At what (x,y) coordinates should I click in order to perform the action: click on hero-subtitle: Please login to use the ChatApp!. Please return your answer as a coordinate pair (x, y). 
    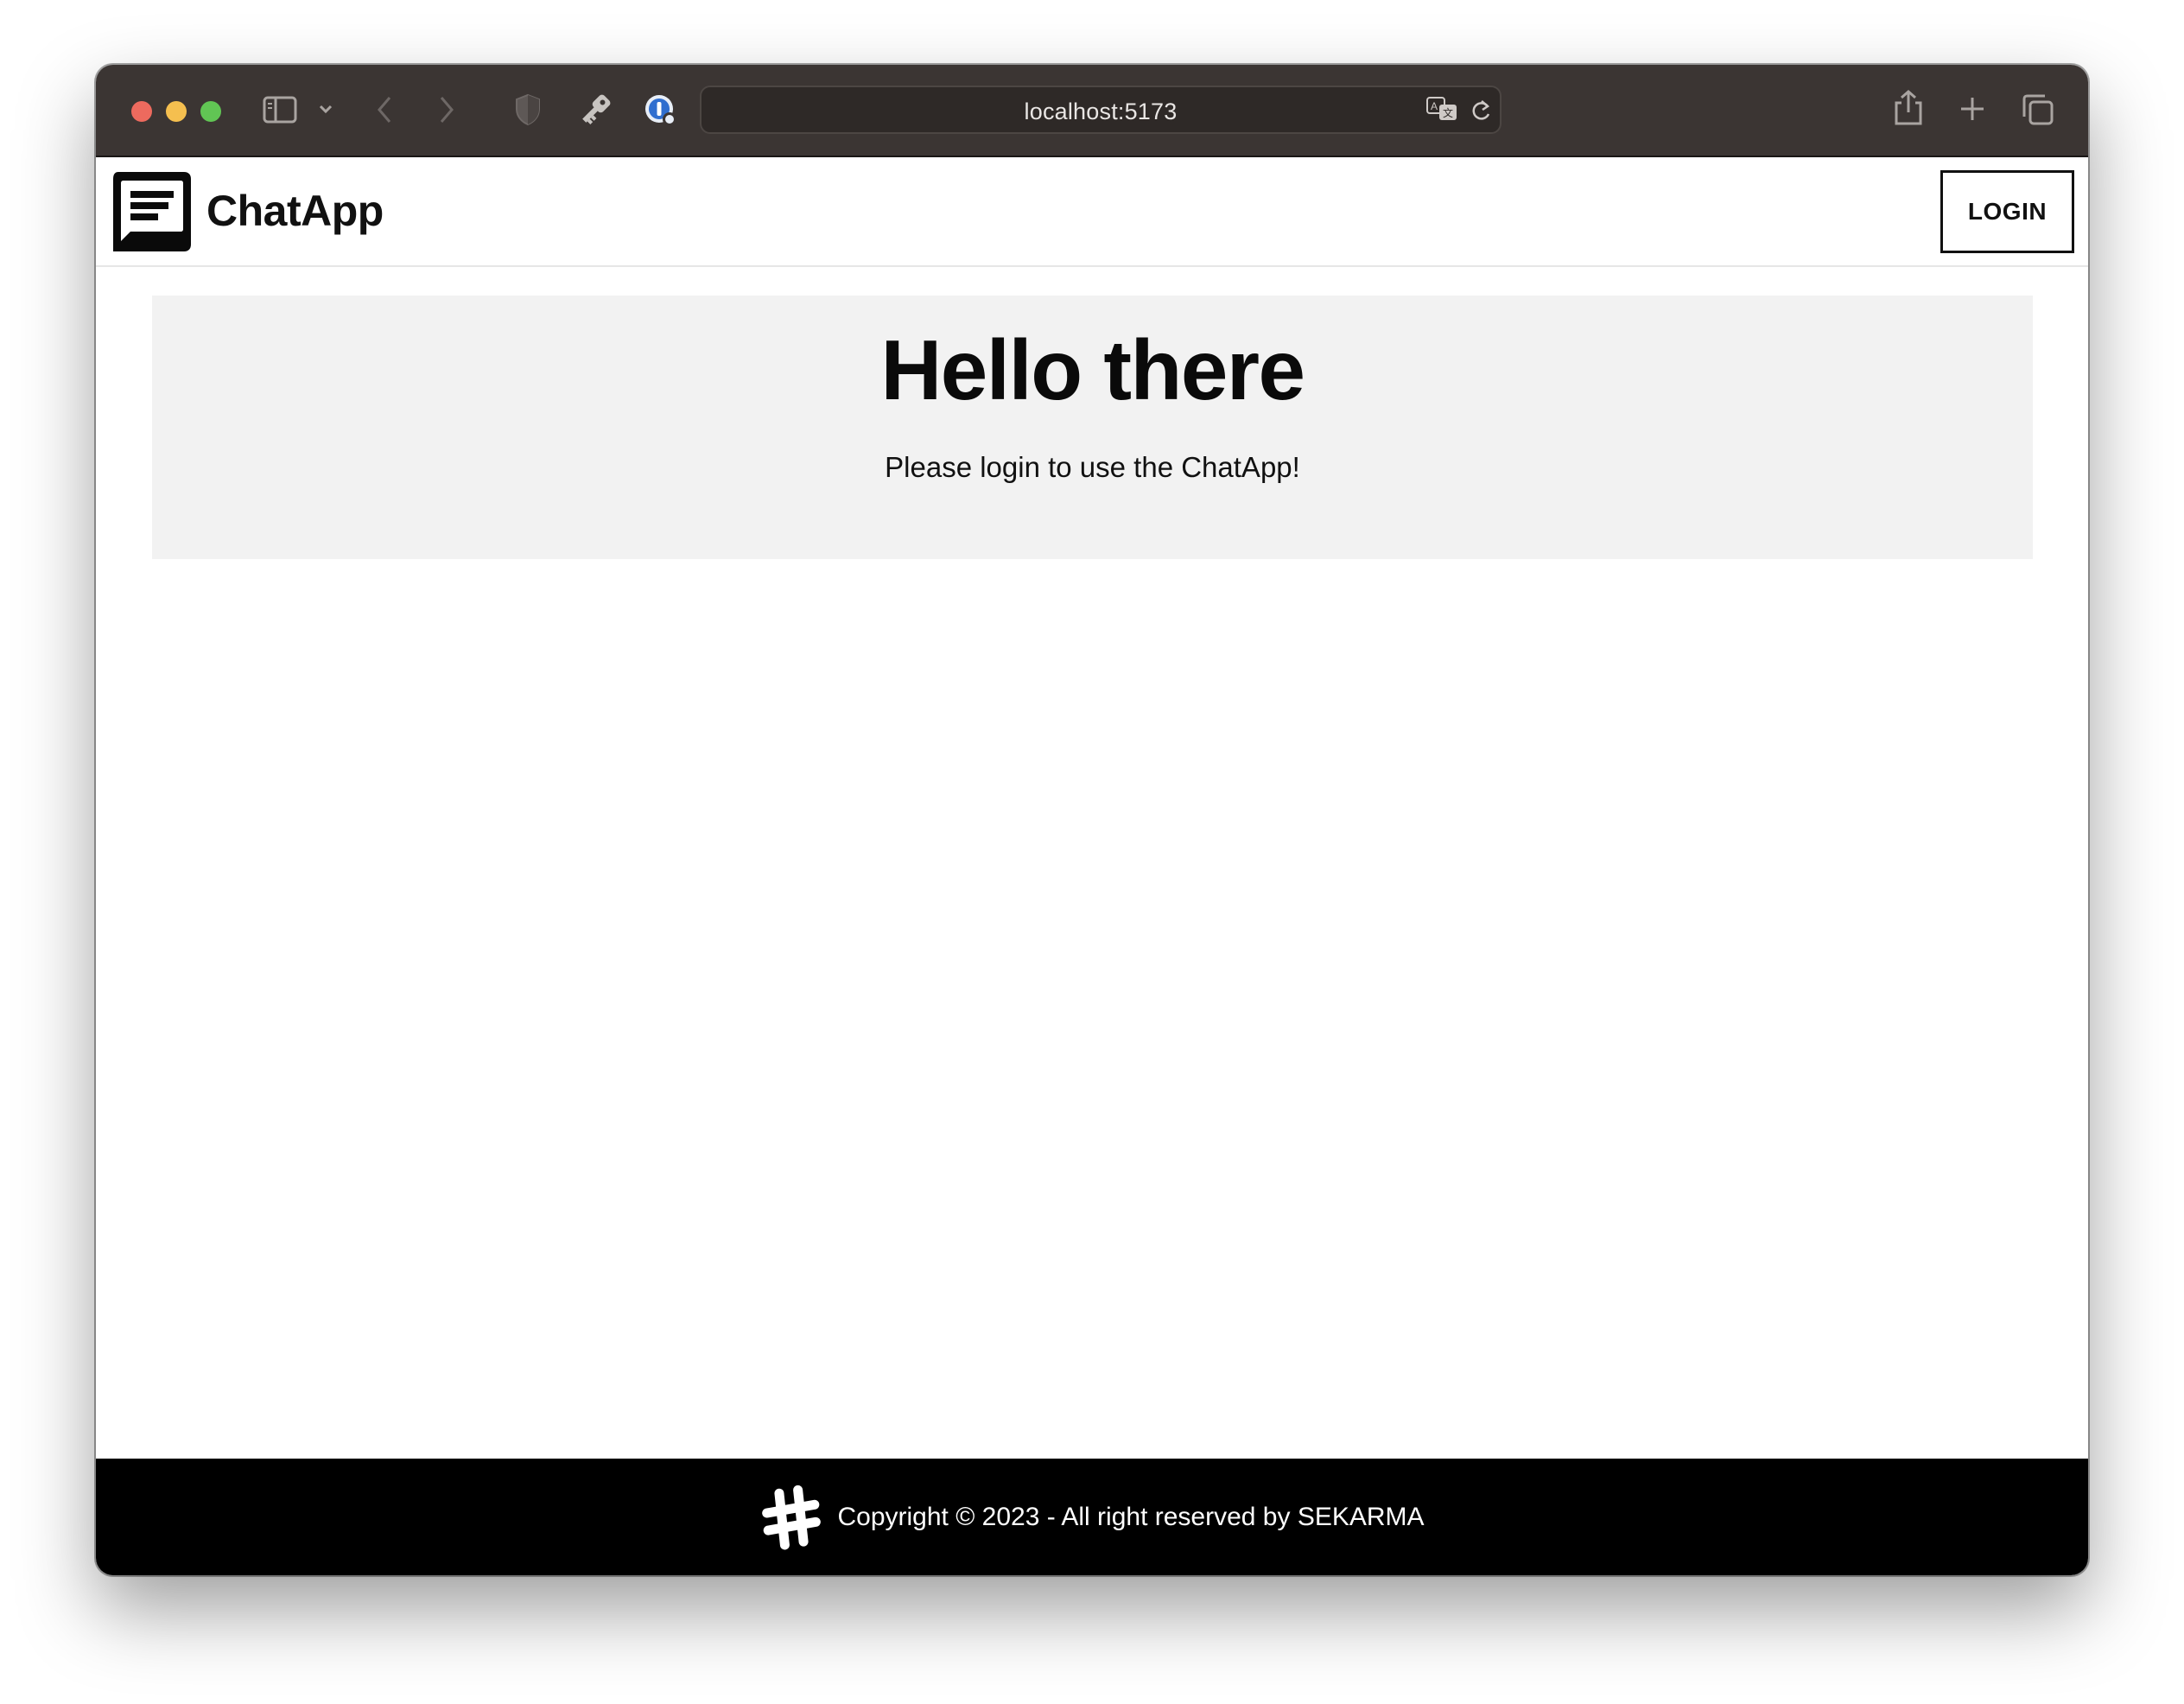
    Looking at the image, I should click on (1093, 467).